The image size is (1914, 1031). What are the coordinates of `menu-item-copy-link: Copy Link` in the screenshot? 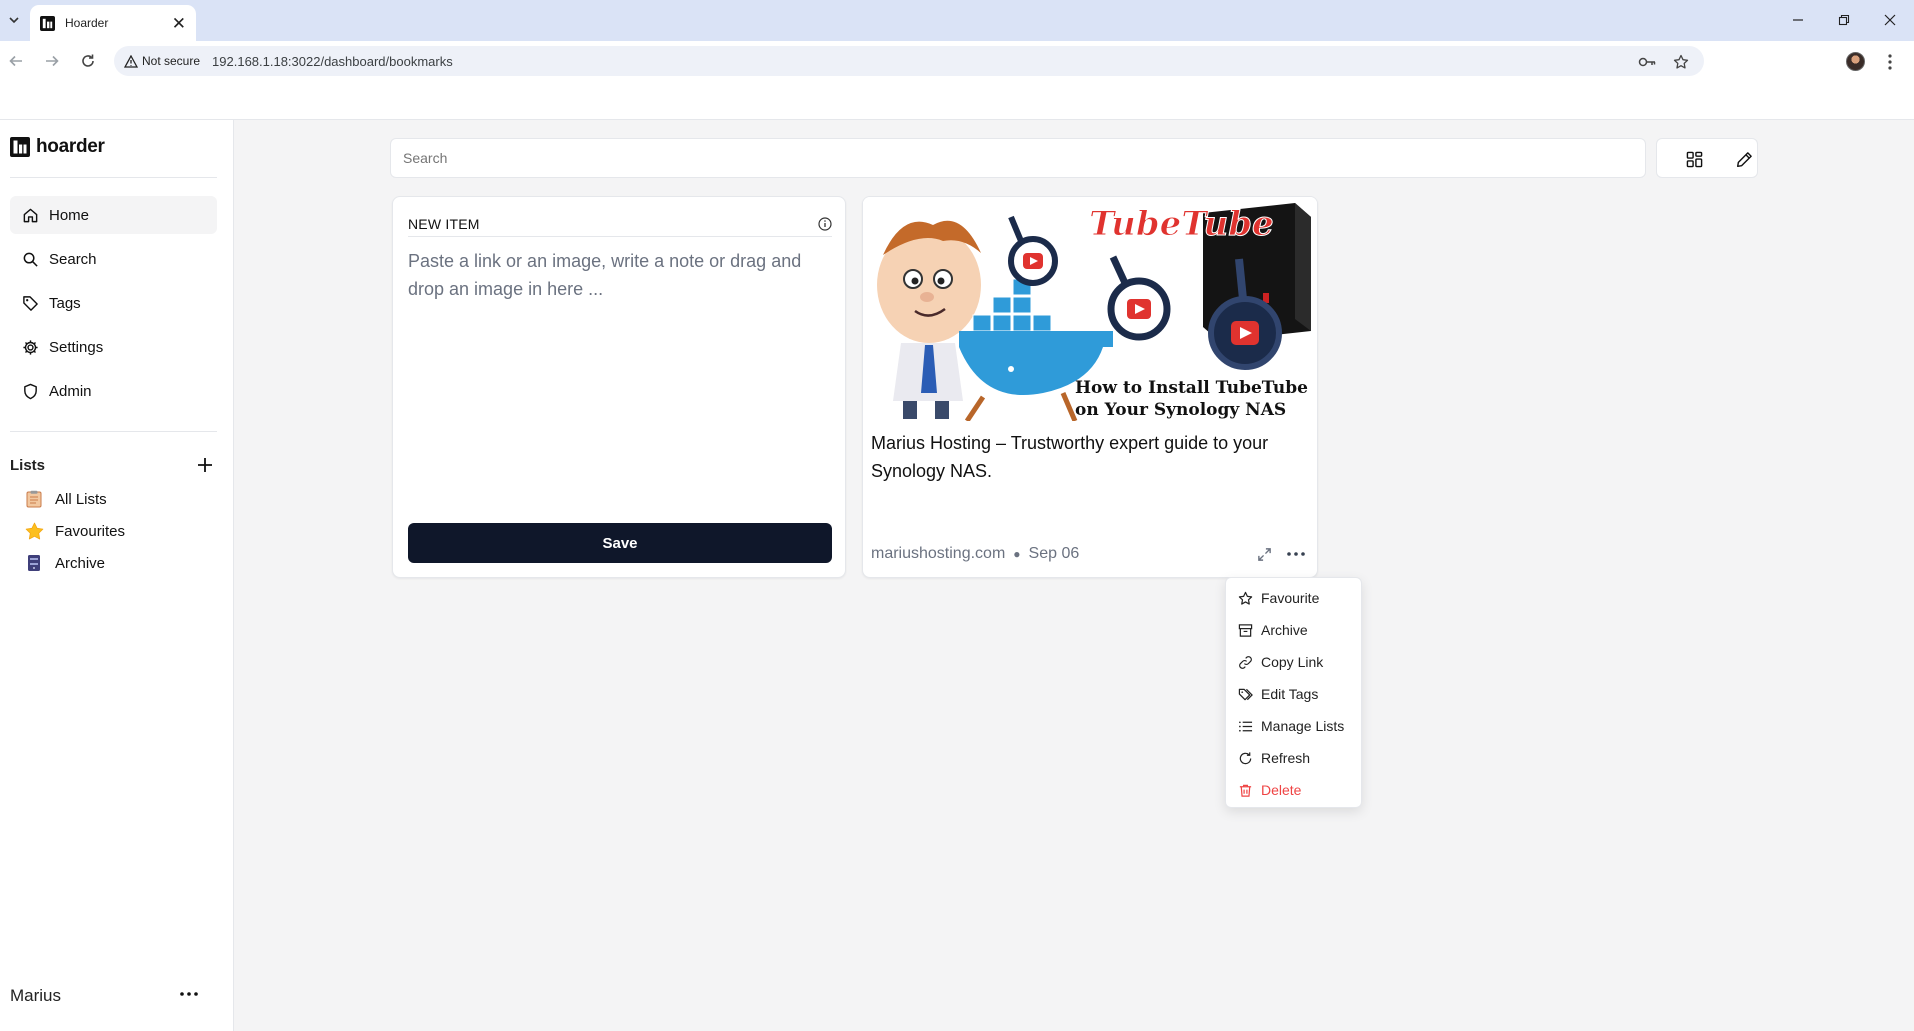 It's located at (1293, 662).